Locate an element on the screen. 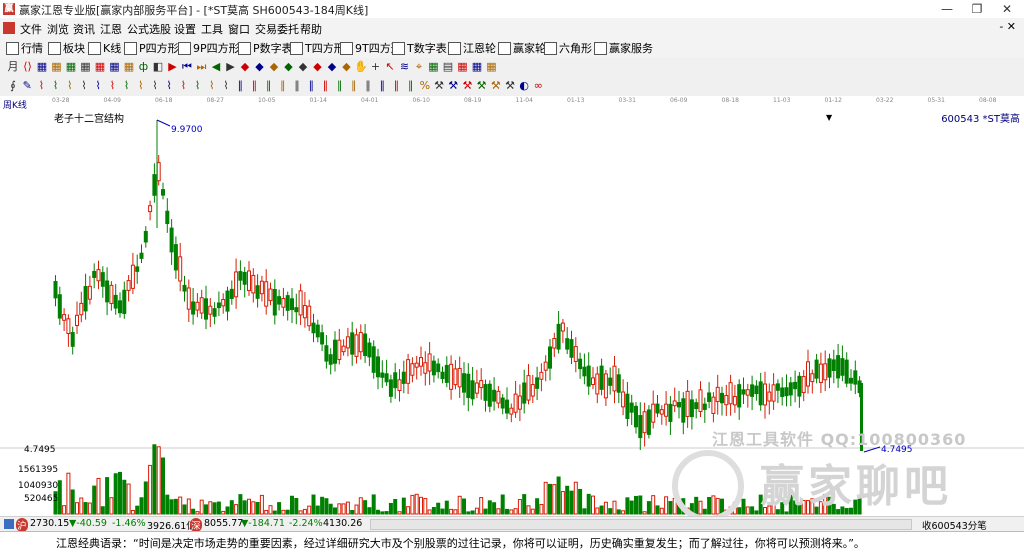 Image resolution: width=1024 pixels, height=554 pixels. tb2-tool-17-icon: ◆ is located at coordinates (260, 67).